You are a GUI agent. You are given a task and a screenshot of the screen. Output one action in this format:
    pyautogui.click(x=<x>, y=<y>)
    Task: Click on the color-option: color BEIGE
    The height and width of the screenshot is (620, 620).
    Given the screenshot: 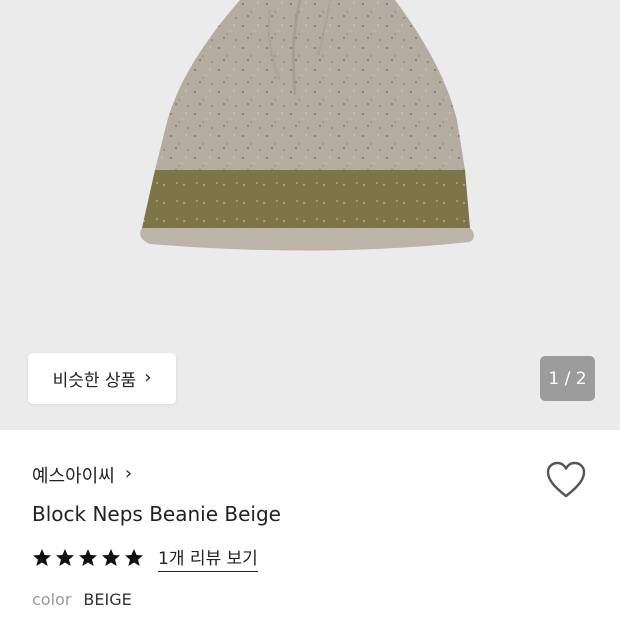 What is the action you would take?
    pyautogui.click(x=82, y=599)
    